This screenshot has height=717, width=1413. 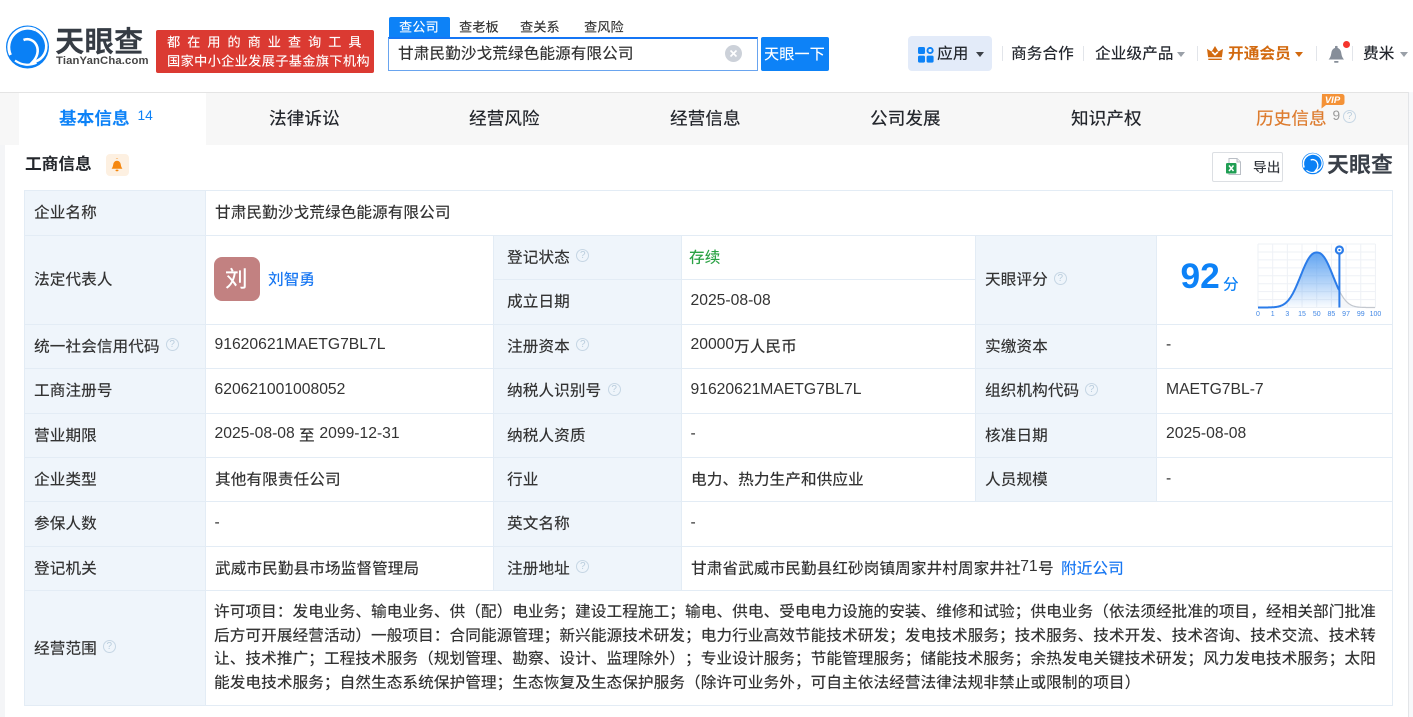 What do you see at coordinates (1361, 314) in the screenshot?
I see `svg-text: 99` at bounding box center [1361, 314].